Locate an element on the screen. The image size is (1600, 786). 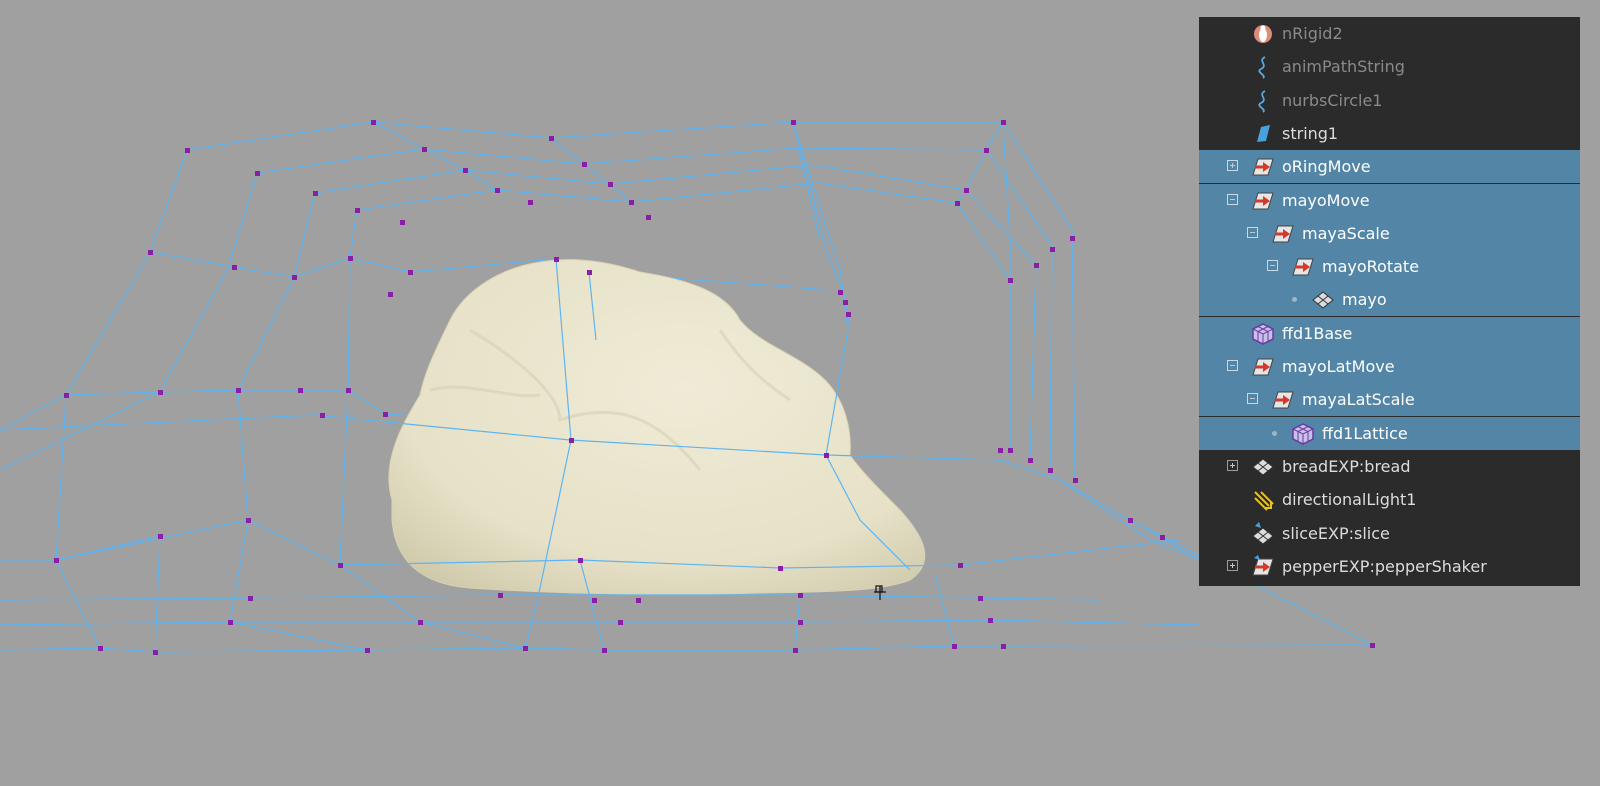
outliner-item-label: mayaScale is located at coordinates (1346, 233).